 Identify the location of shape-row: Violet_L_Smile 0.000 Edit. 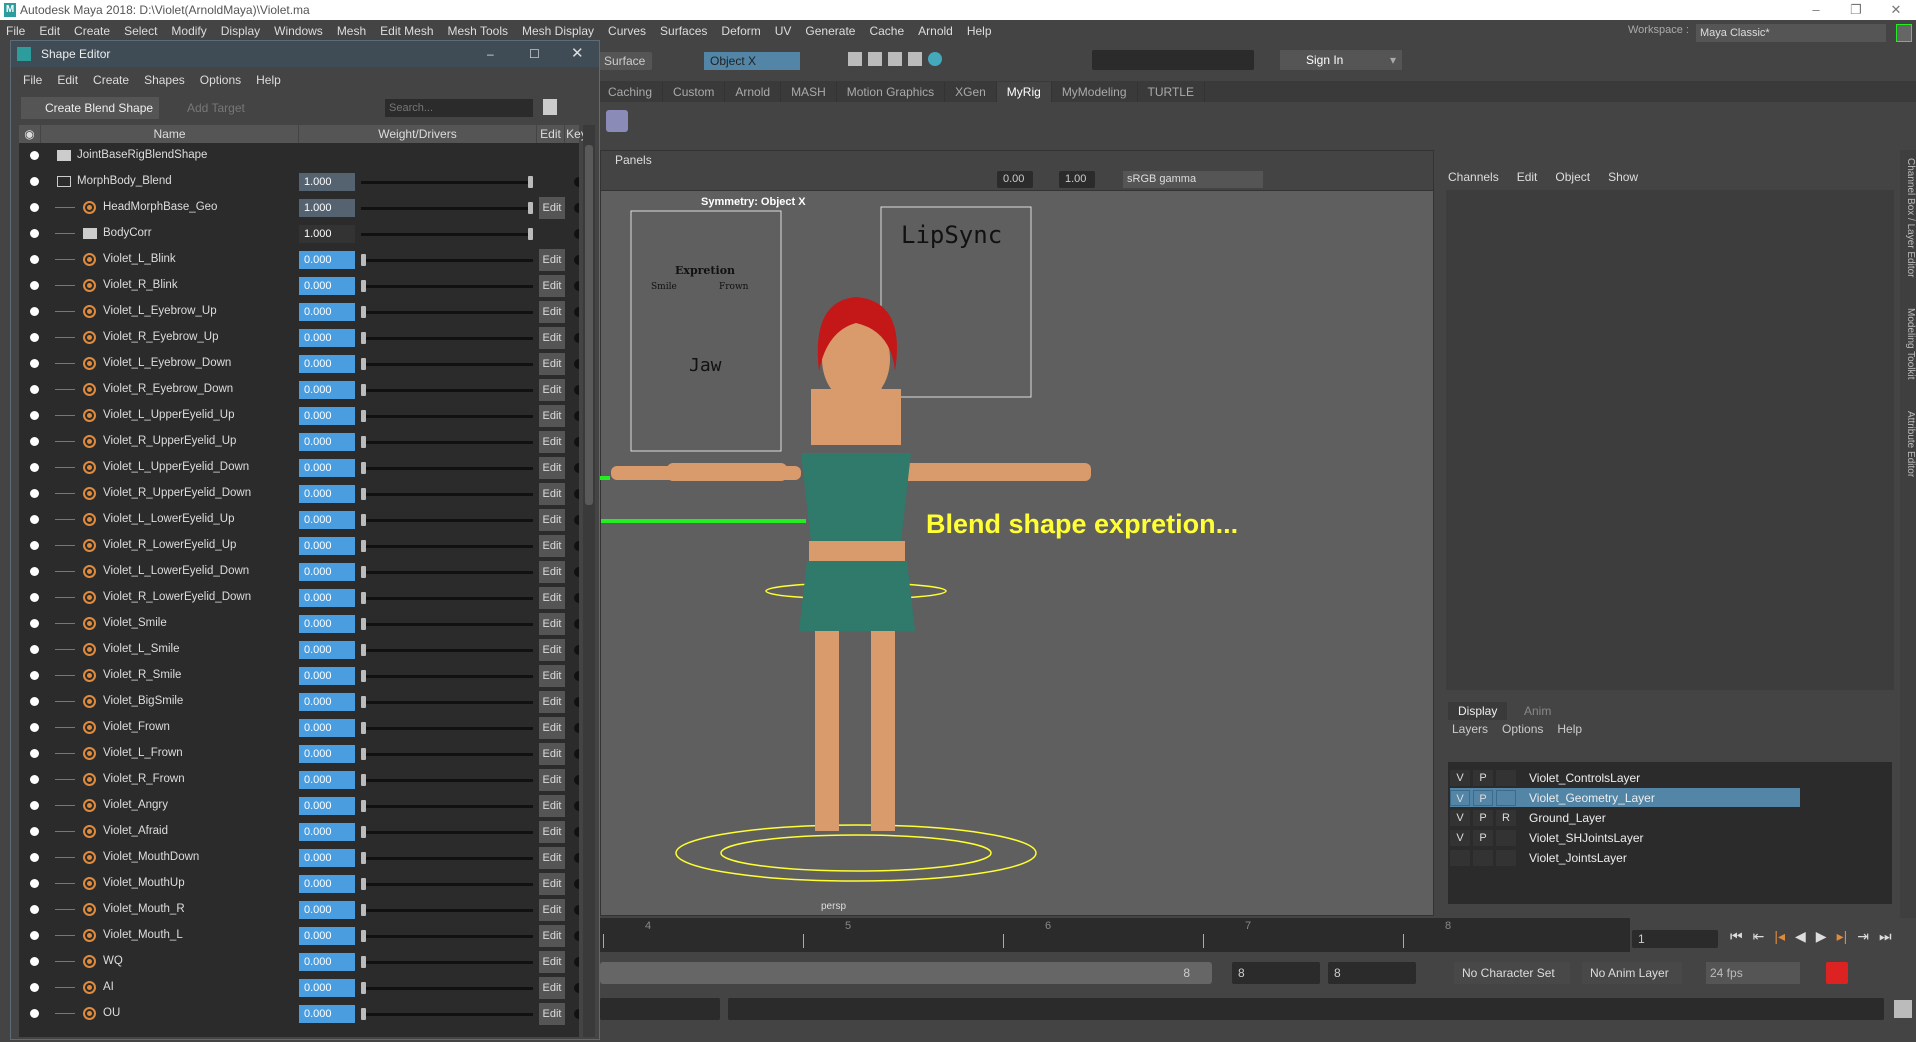
(299, 650).